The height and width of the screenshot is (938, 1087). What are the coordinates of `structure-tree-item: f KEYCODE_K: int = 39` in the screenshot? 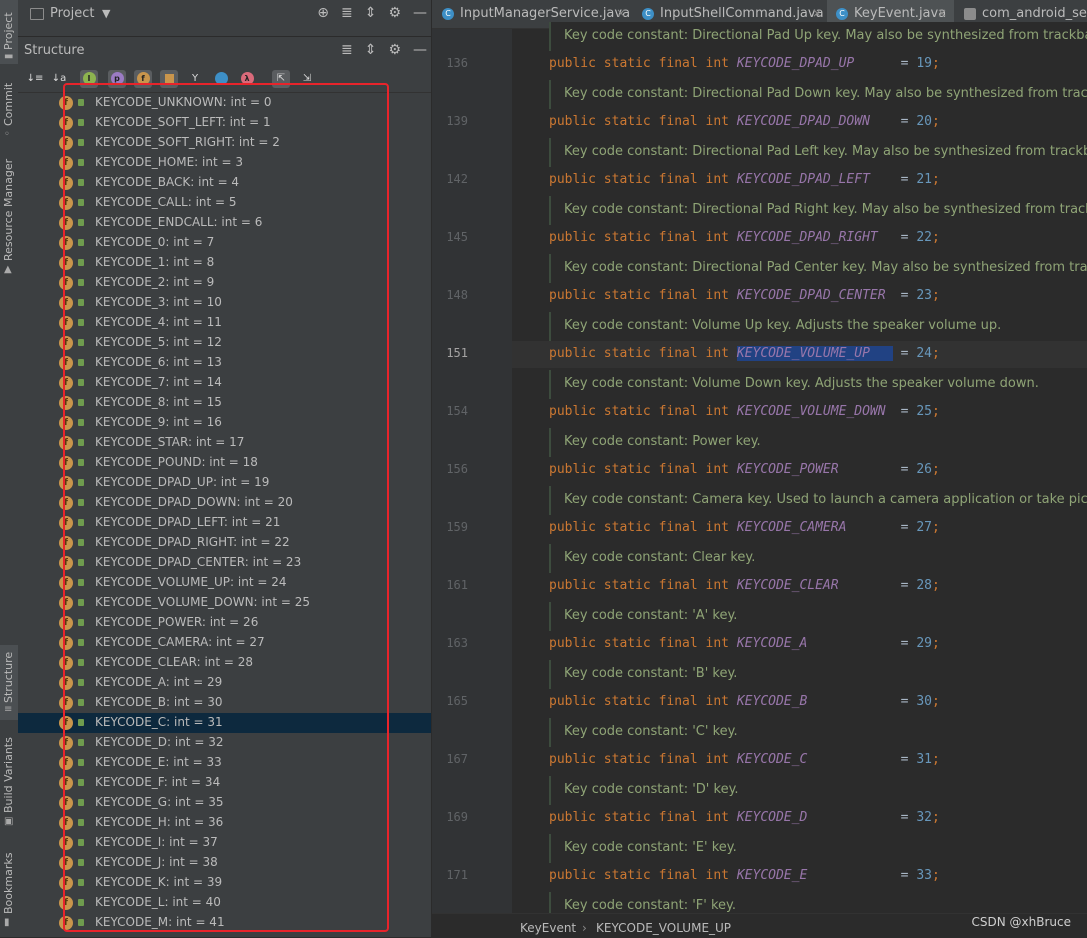 It's located at (224, 883).